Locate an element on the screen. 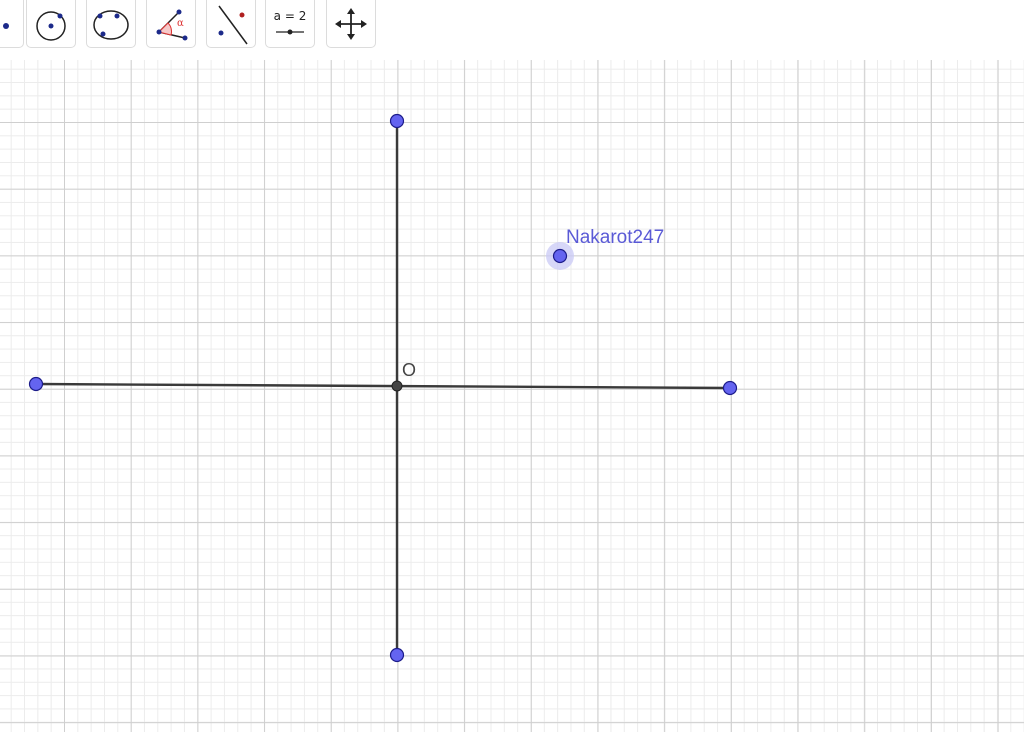 This screenshot has height=732, width=1024. point-tool-button is located at coordinates (12, 24).